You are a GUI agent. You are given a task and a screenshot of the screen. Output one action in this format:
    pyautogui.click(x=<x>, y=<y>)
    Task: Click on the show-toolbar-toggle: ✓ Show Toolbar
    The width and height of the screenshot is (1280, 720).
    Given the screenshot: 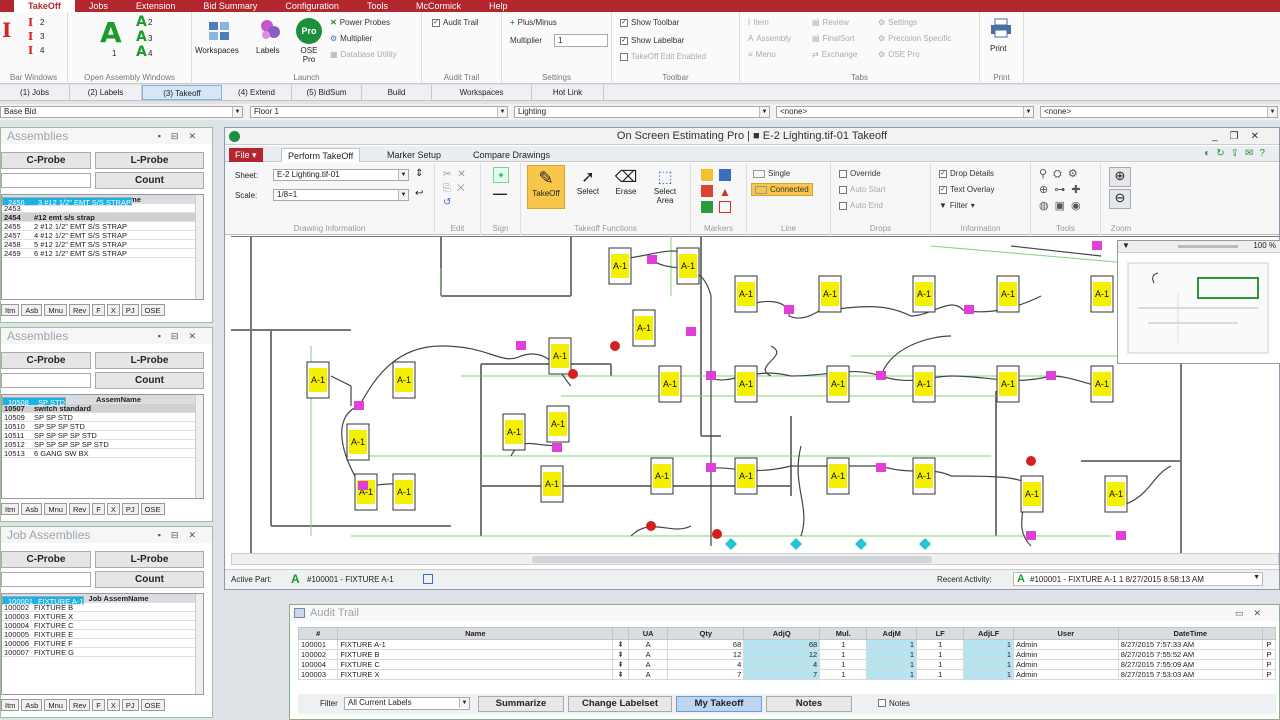 What is the action you would take?
    pyautogui.click(x=649, y=22)
    